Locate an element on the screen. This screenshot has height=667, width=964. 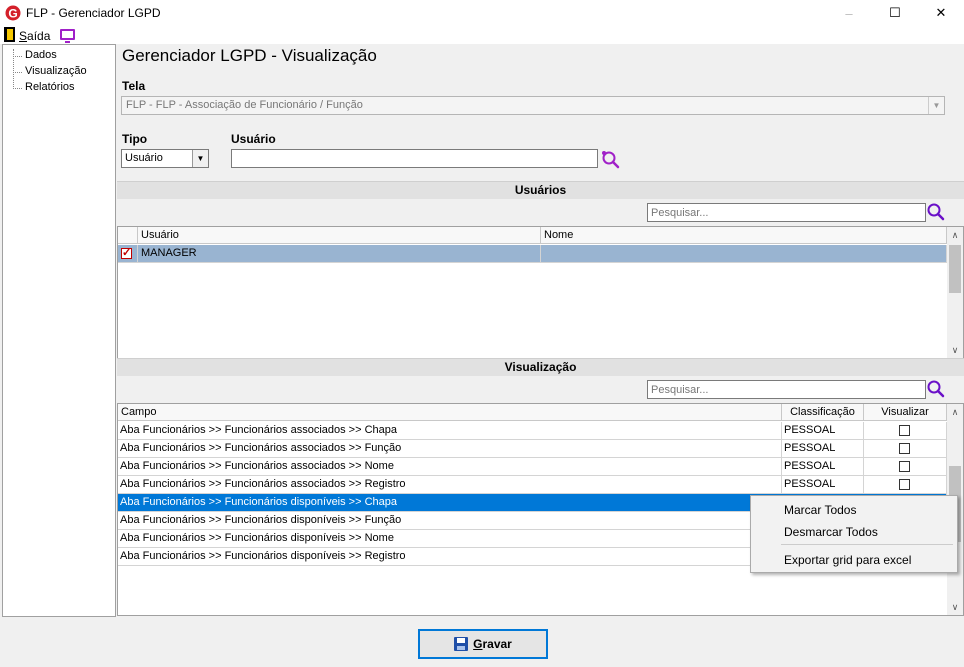
tree-item-visualizacao: Visualização is located at coordinates (45, 73).